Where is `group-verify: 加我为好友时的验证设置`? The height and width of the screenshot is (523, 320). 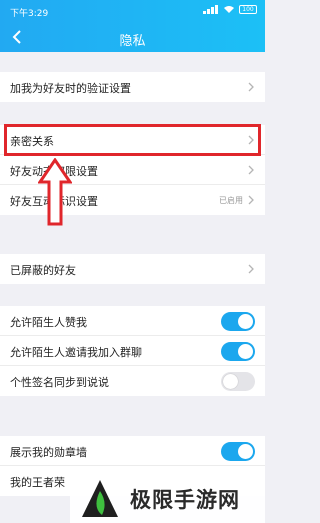
group-verify: 加我为好友时的验证设置 is located at coordinates (132, 87).